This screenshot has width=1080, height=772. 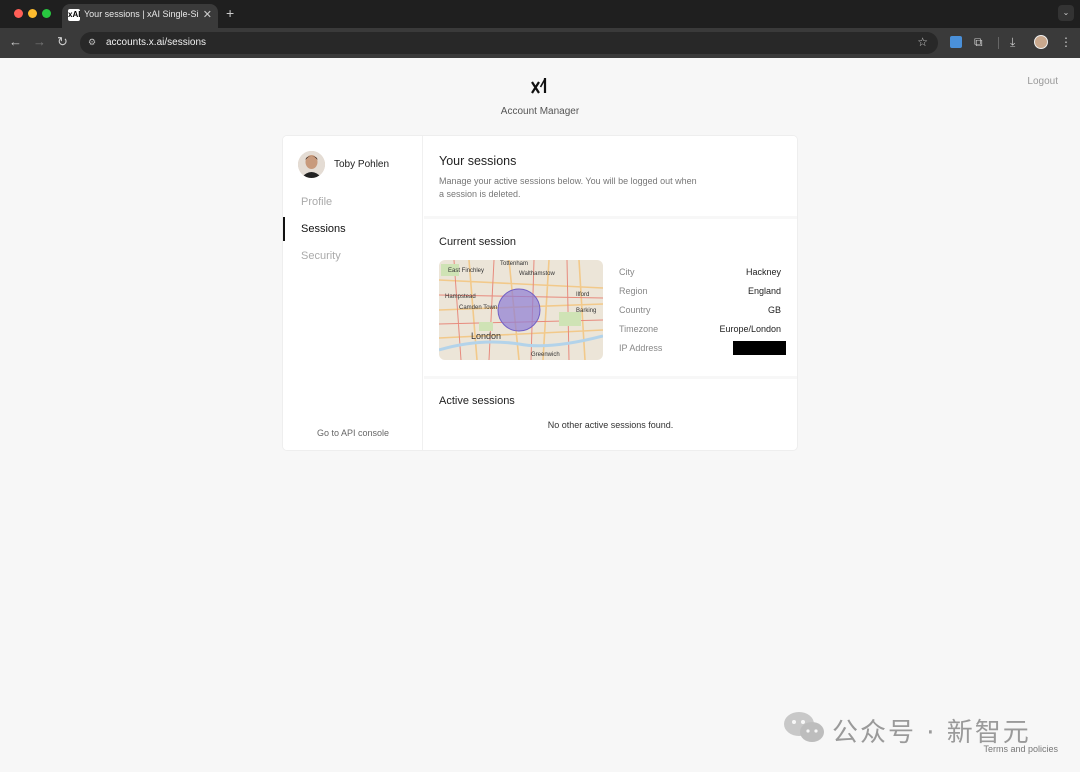 What do you see at coordinates (486, 336) in the screenshot?
I see `map-label-london: London` at bounding box center [486, 336].